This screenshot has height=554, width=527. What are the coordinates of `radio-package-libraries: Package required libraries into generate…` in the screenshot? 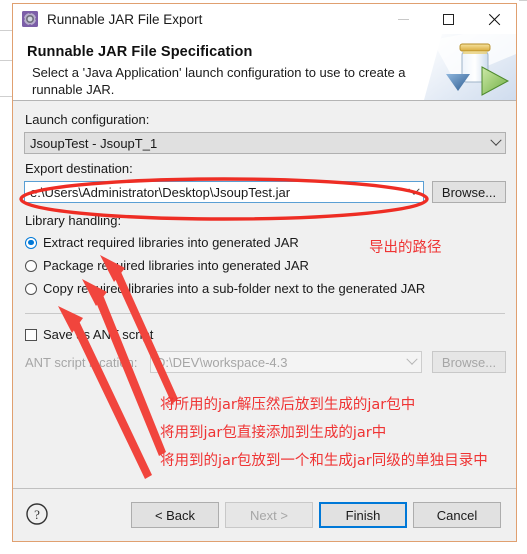 It's located at (167, 265).